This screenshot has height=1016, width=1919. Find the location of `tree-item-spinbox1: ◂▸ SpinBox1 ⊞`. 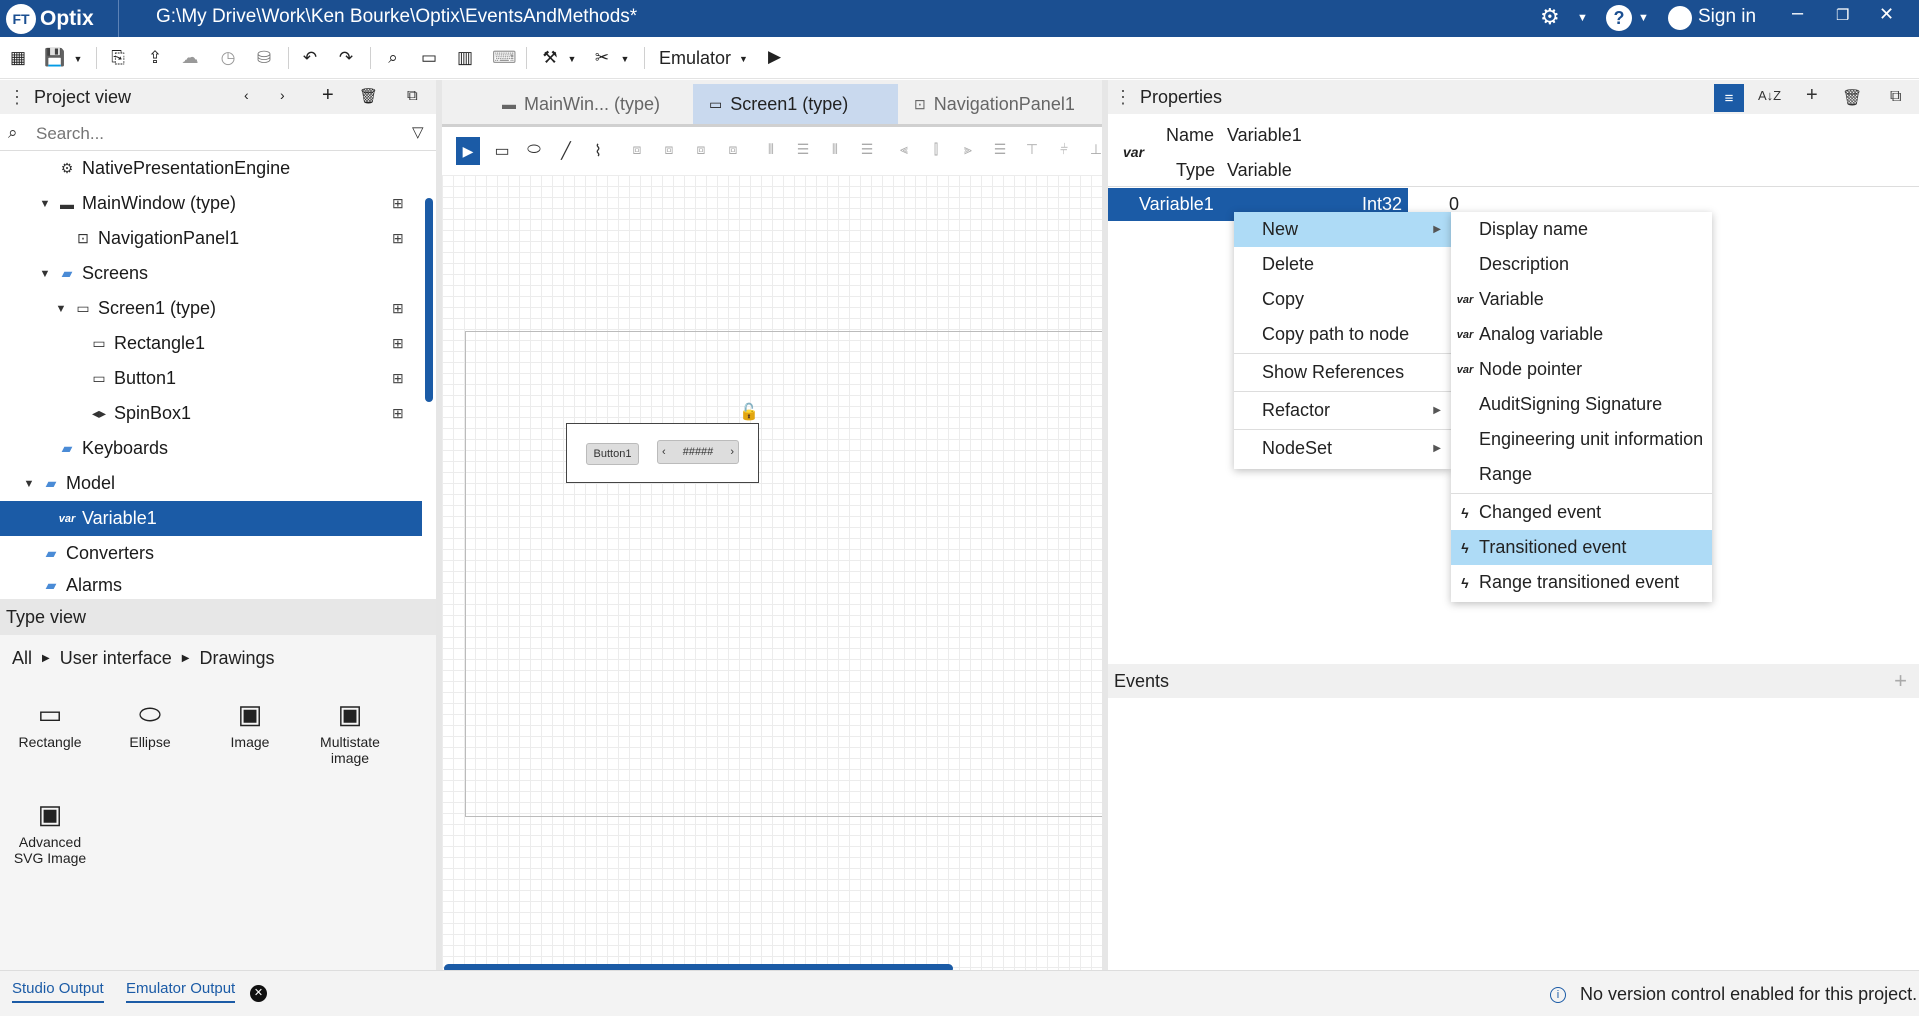

tree-item-spinbox1: ◂▸ SpinBox1 ⊞ is located at coordinates (211, 413).